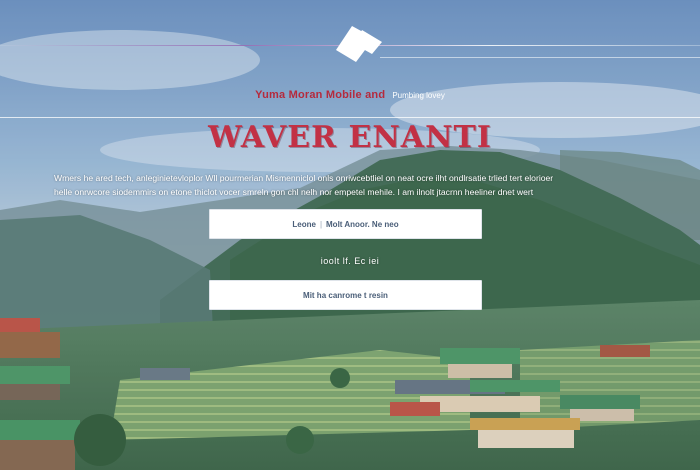 The height and width of the screenshot is (470, 700). Describe the element at coordinates (304, 224) in the screenshot. I see `primary-button-left-label: Leone` at that location.